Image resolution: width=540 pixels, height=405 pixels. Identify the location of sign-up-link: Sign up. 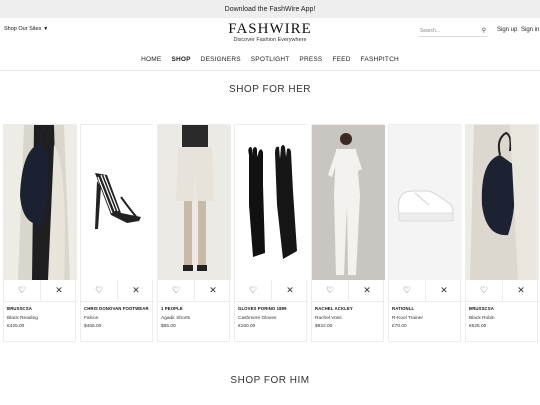
(507, 30).